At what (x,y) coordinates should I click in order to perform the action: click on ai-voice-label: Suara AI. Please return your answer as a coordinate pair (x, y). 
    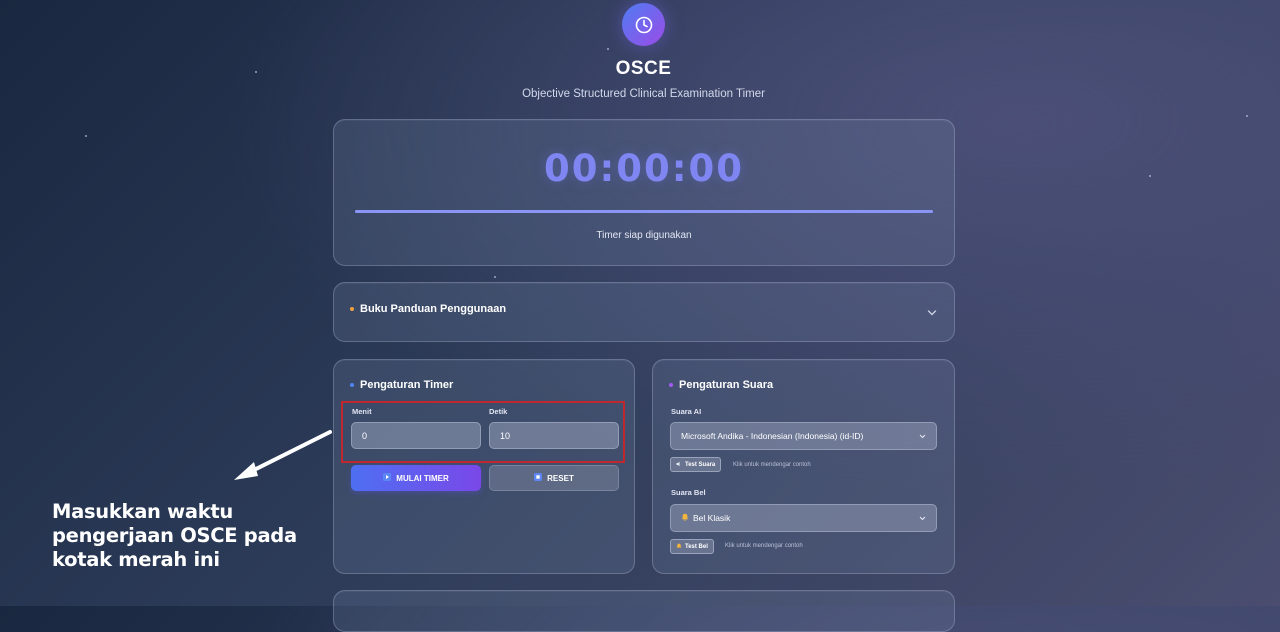
    Looking at the image, I should click on (686, 411).